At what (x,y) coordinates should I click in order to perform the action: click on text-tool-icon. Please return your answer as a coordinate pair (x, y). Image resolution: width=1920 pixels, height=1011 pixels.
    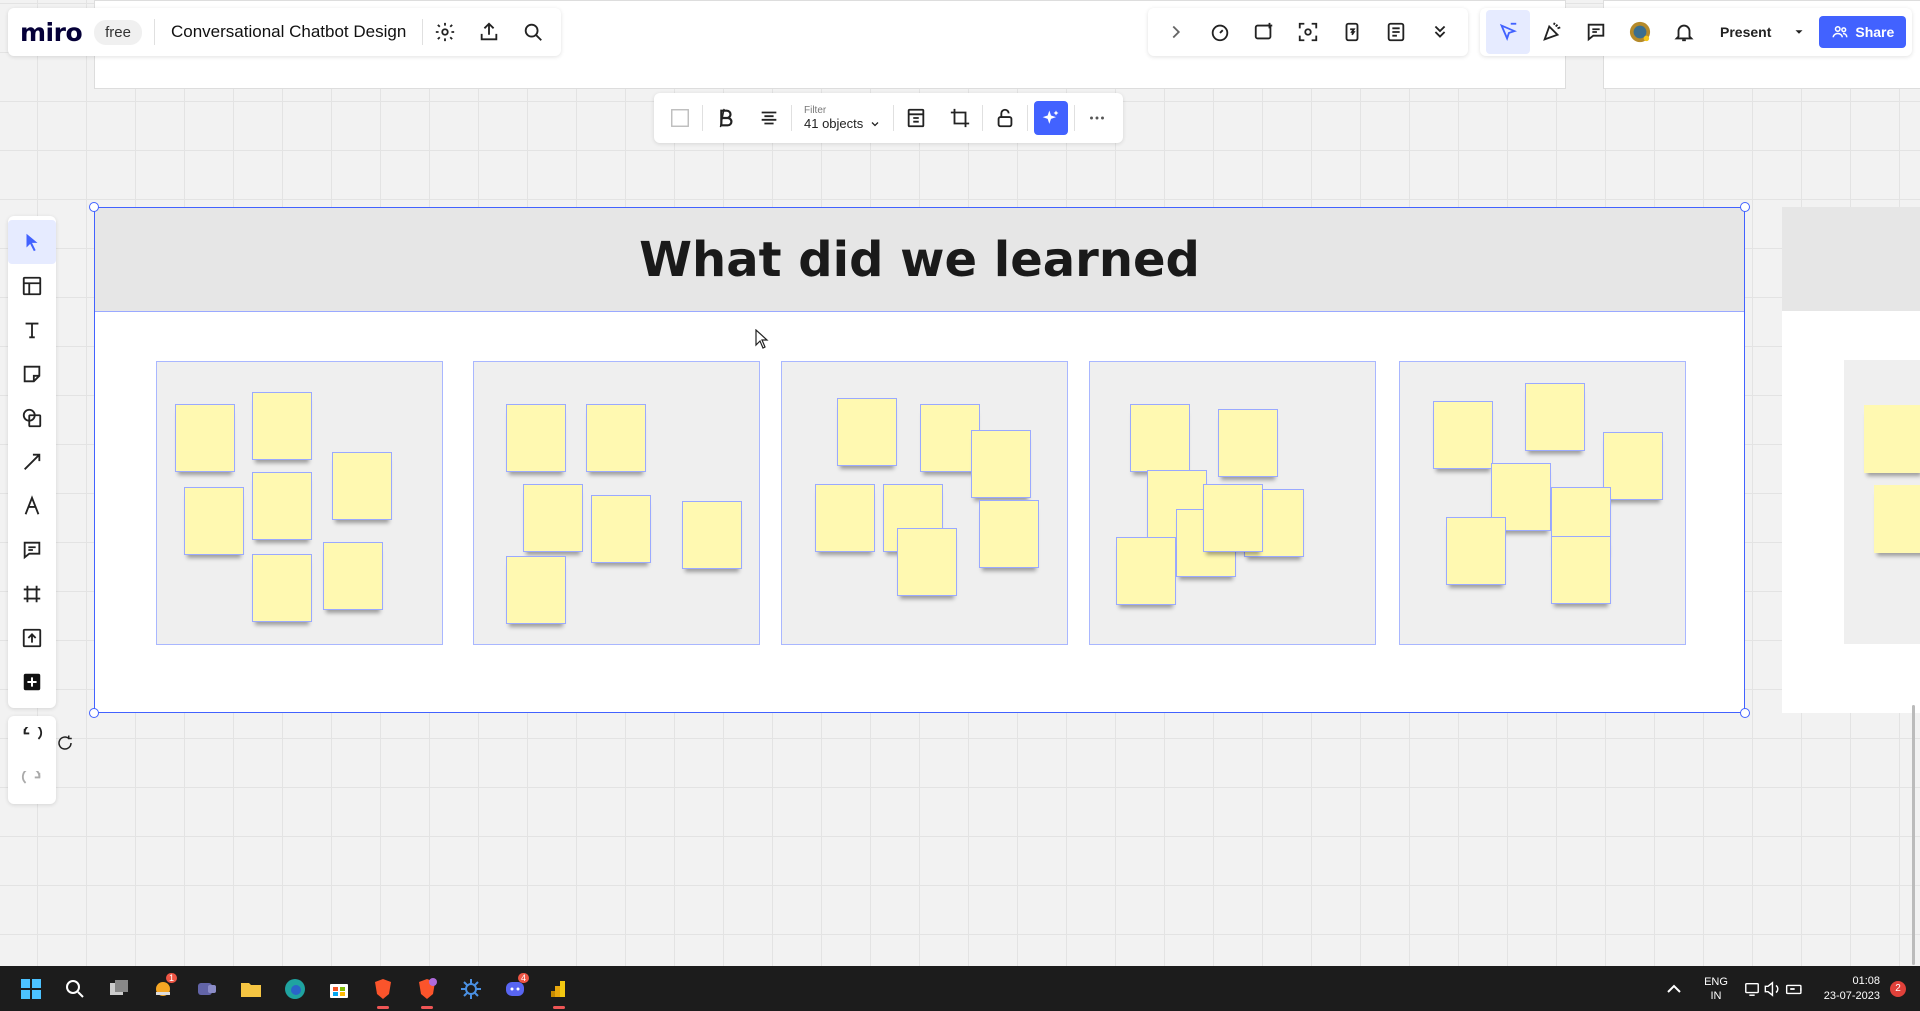
    Looking at the image, I should click on (32, 330).